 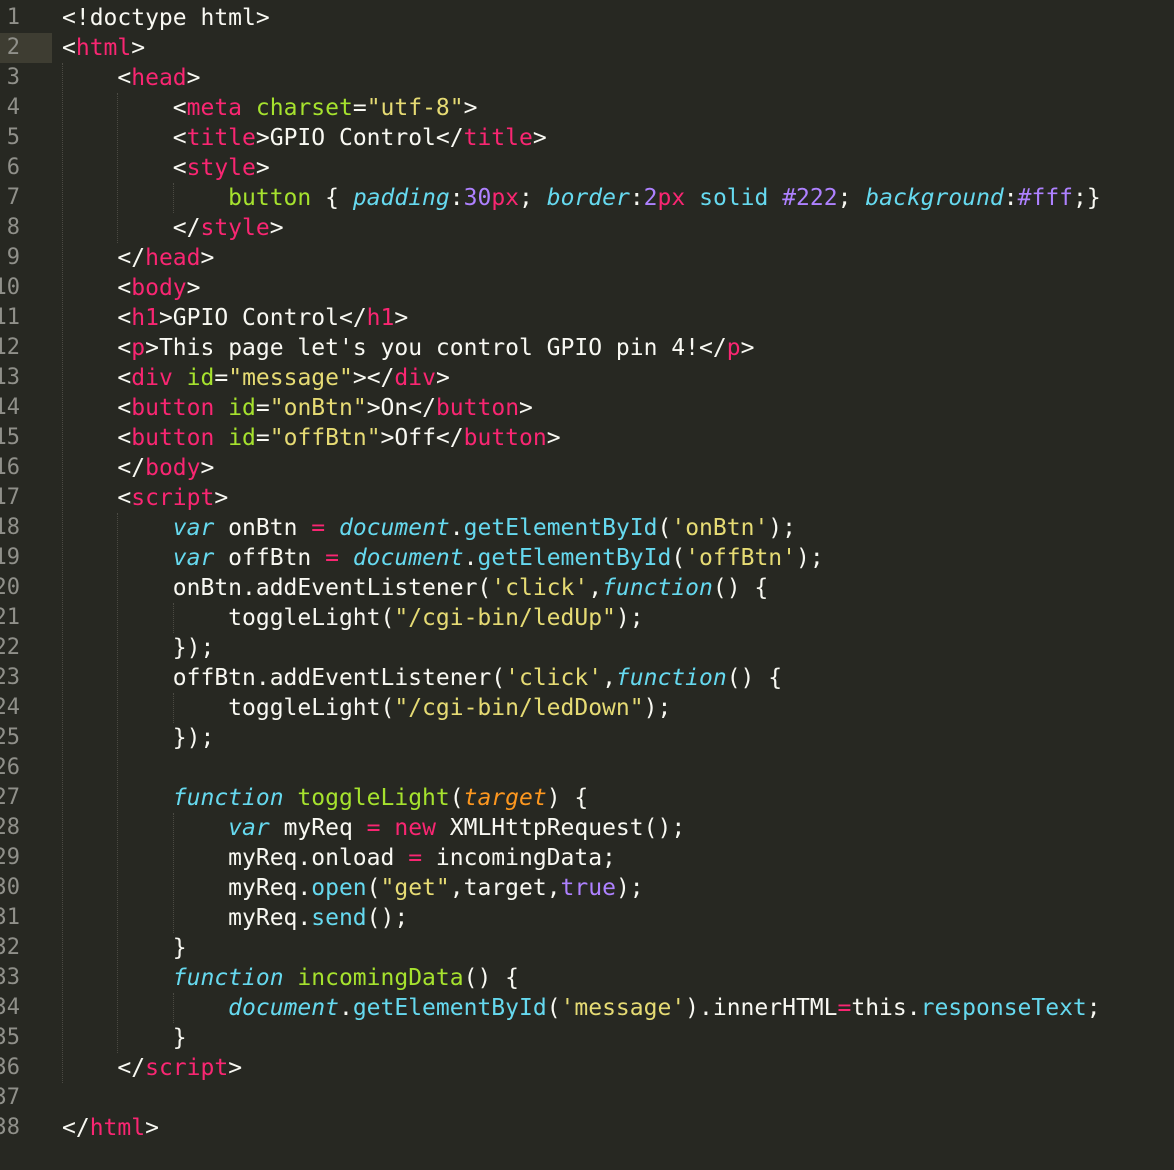 I want to click on code-line: 3 <head>, so click(x=587, y=78).